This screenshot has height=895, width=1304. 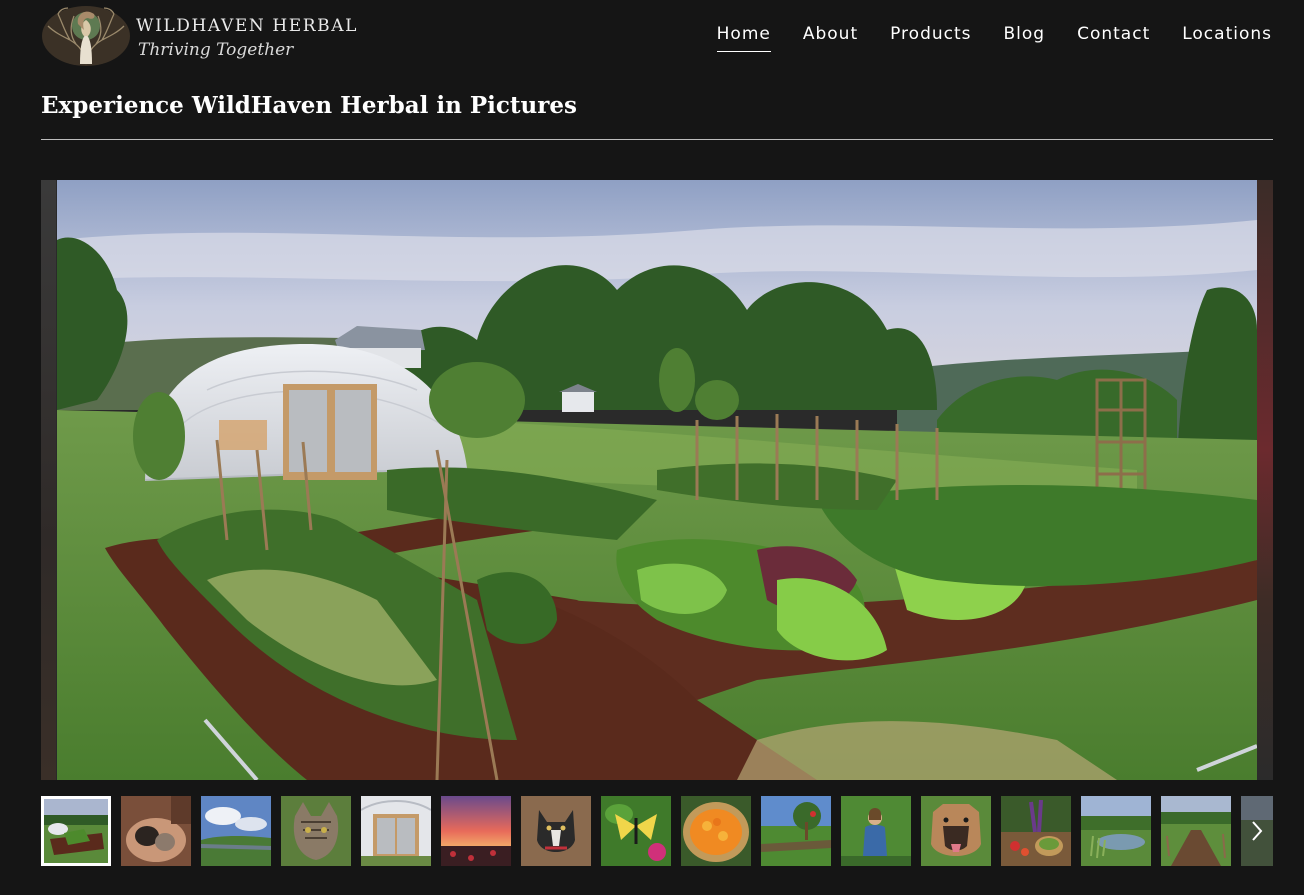 What do you see at coordinates (236, 831) in the screenshot?
I see `thumbnail-hilltop-sky` at bounding box center [236, 831].